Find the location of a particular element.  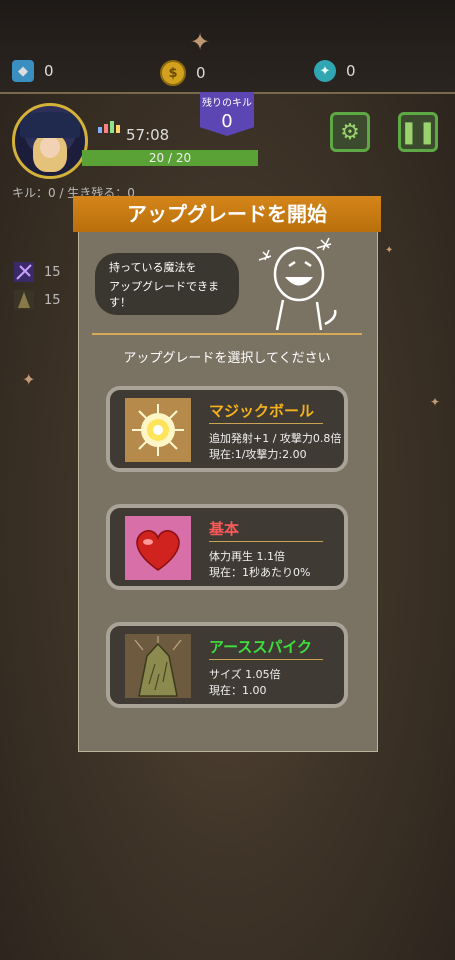

upgrade-current: 現在：1秒あたり0% is located at coordinates (260, 572).